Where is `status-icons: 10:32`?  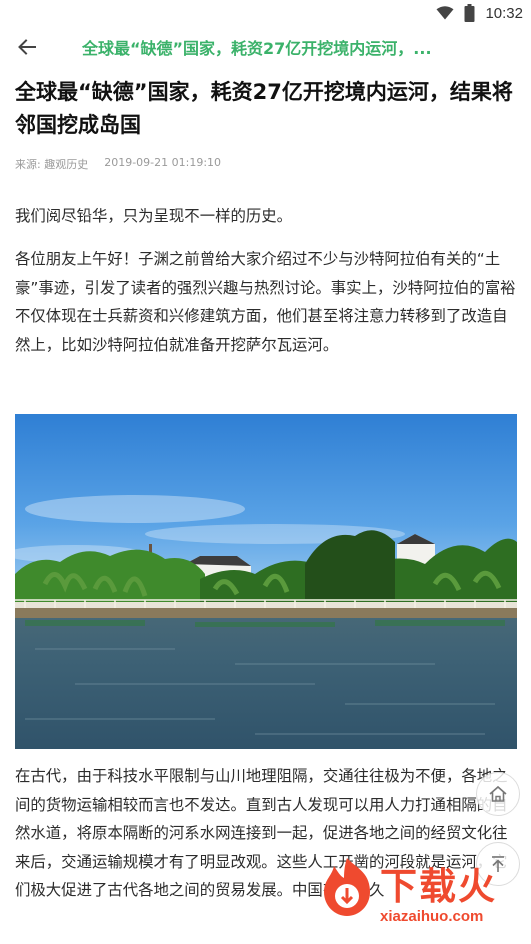
status-icons: 10:32 is located at coordinates (479, 13).